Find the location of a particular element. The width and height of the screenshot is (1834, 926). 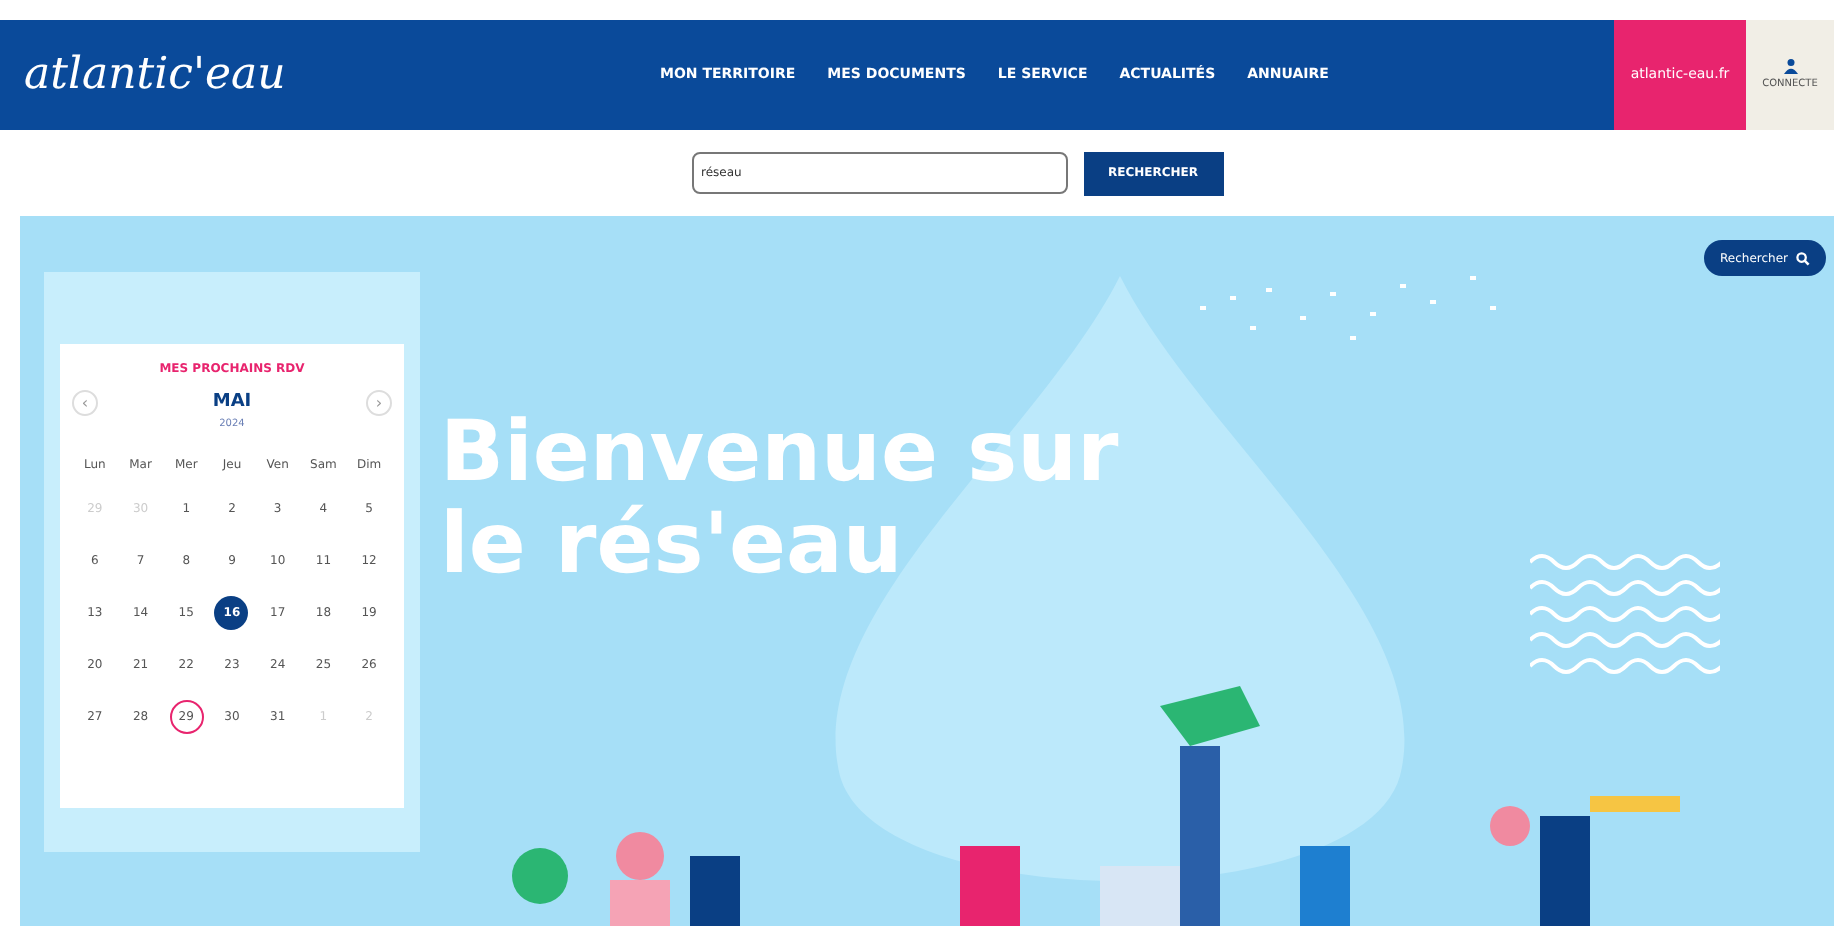

user-icon is located at coordinates (1790, 65).